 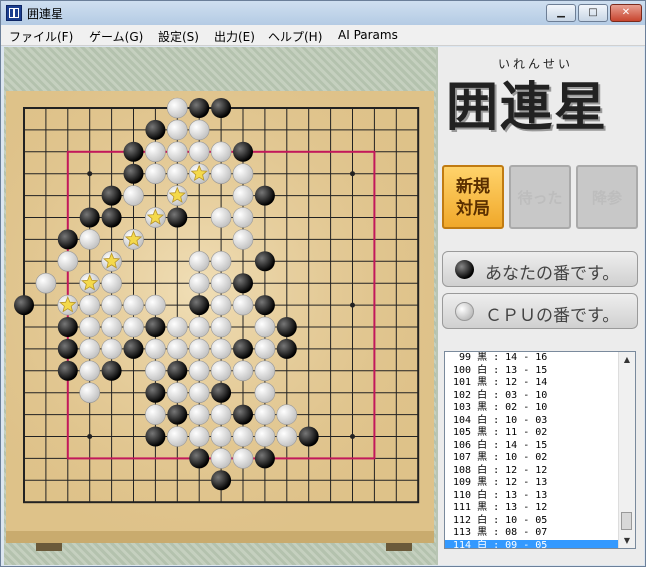 What do you see at coordinates (532, 496) in the screenshot?
I see `move-list-item: 110 白 : 13 - 13` at bounding box center [532, 496].